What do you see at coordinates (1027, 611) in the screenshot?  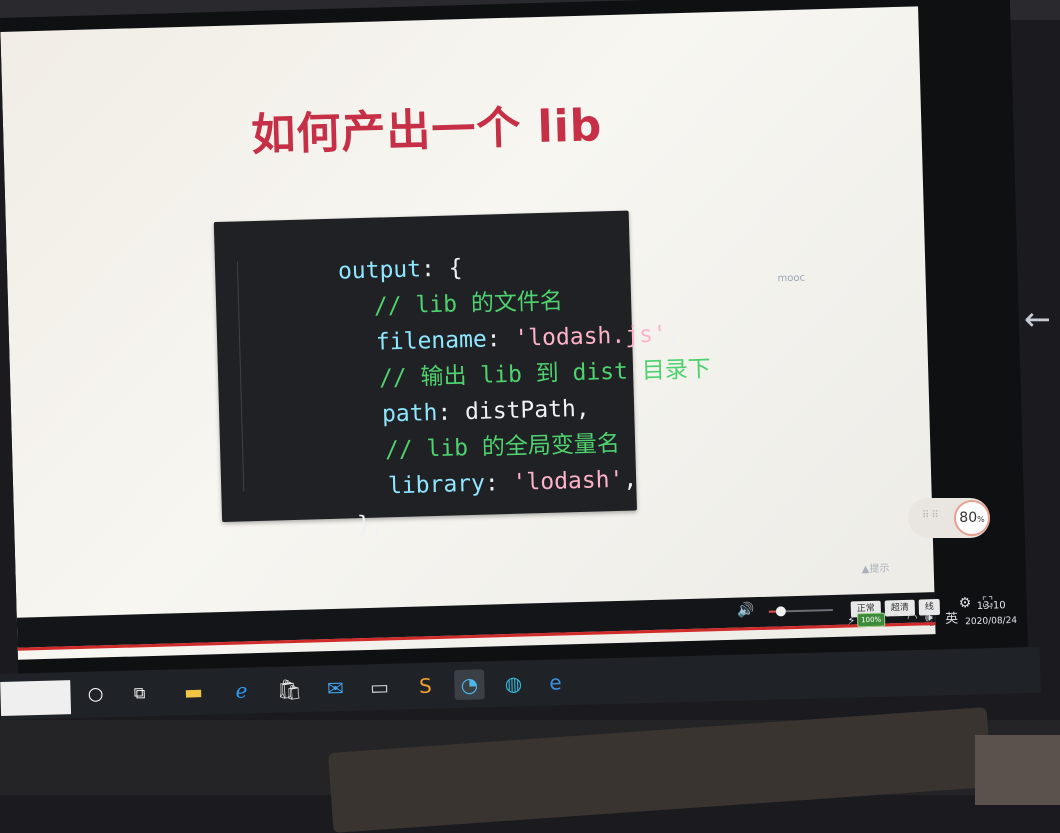 I see `notification-icon: 🗨` at bounding box center [1027, 611].